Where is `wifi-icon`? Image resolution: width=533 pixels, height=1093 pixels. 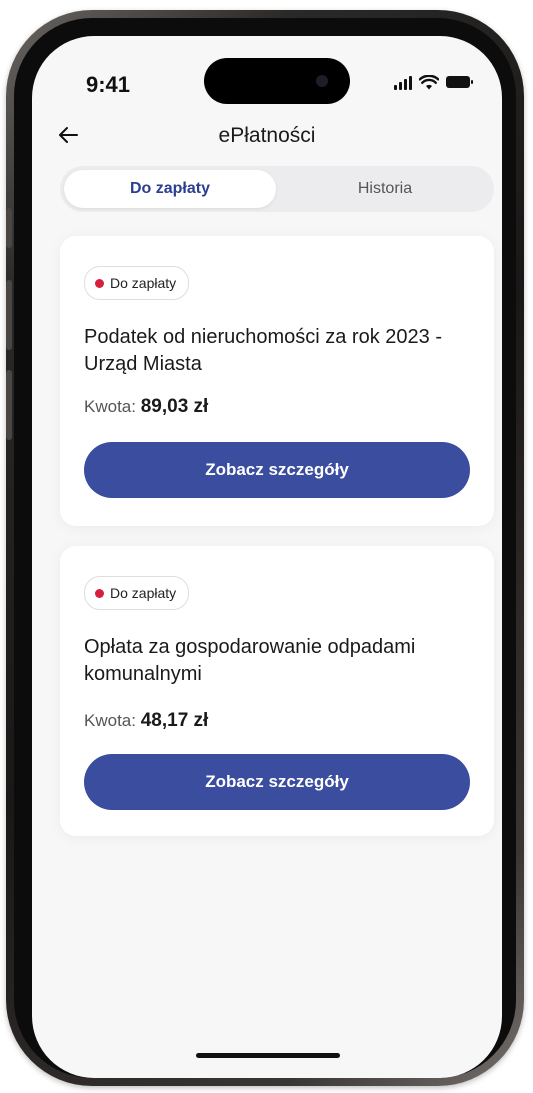 wifi-icon is located at coordinates (429, 82).